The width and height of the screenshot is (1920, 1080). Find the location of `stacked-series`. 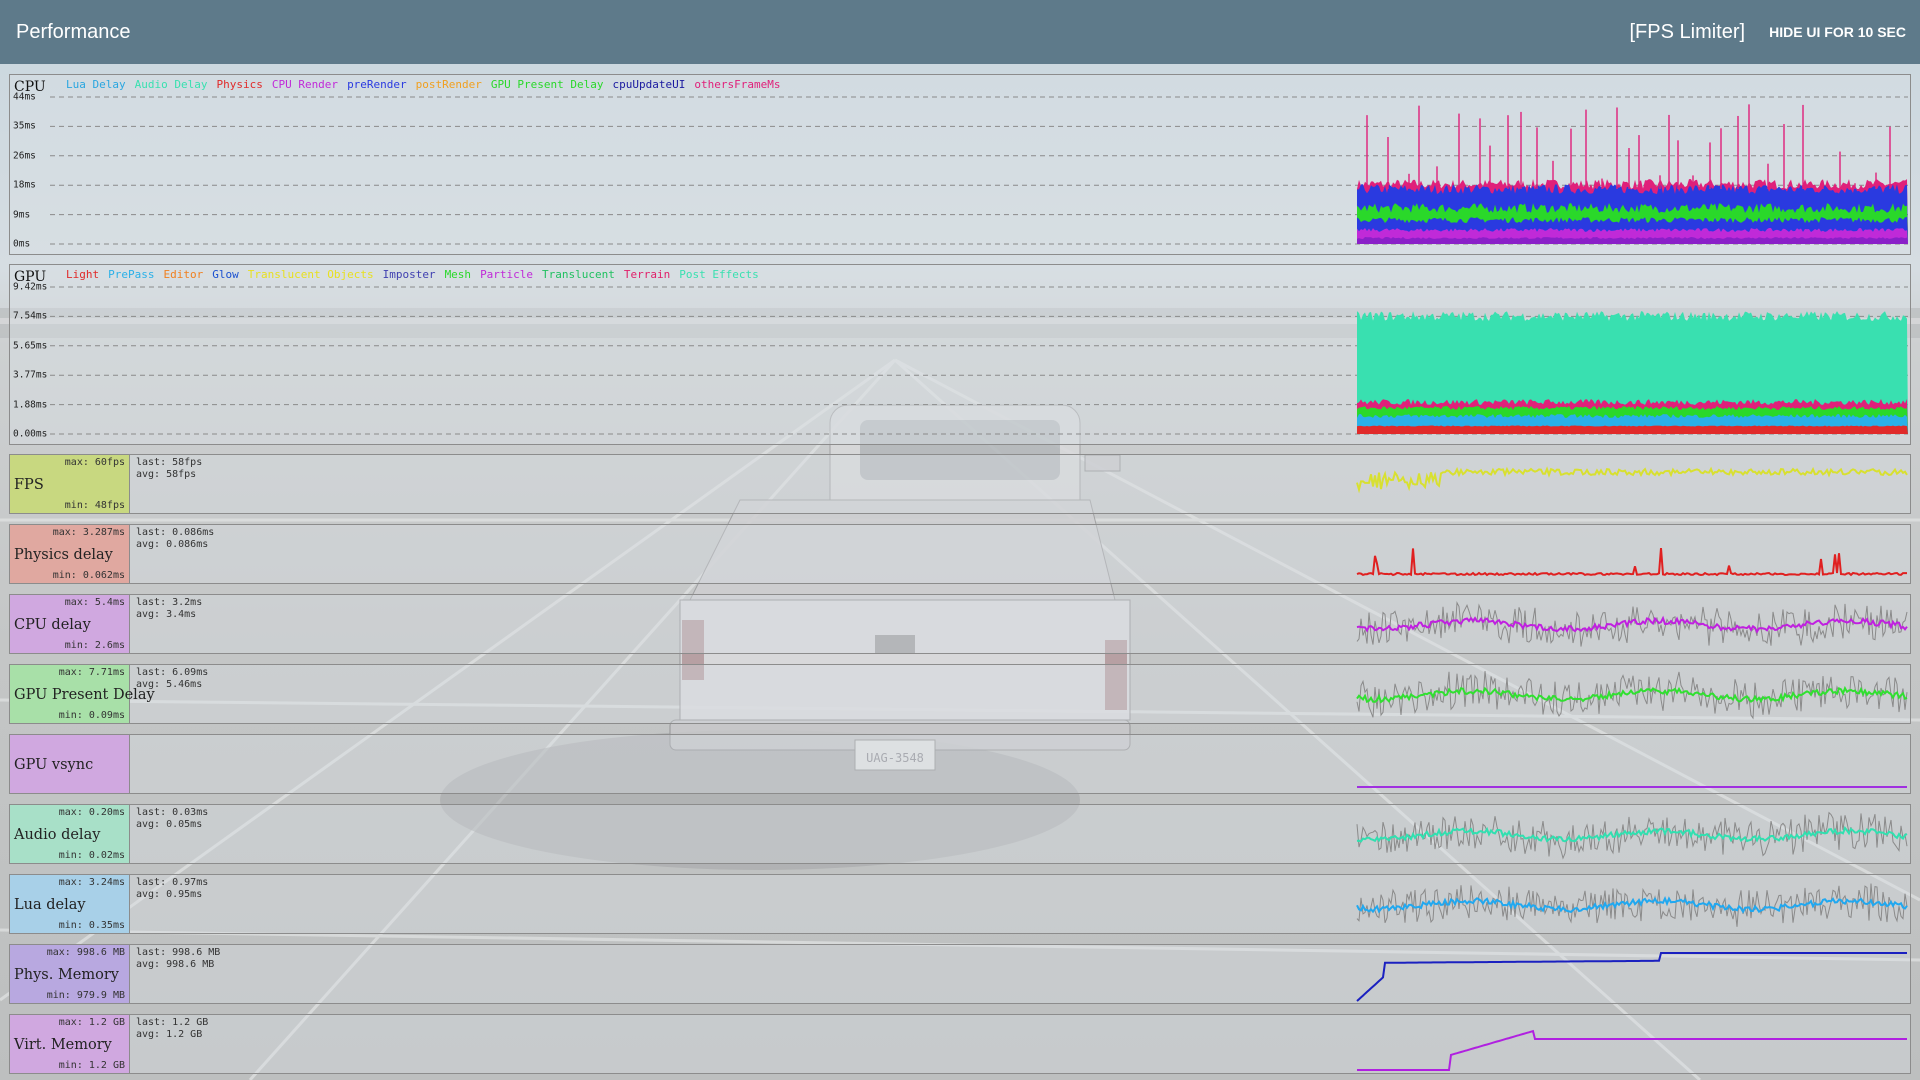

stacked-series is located at coordinates (1632, 429).